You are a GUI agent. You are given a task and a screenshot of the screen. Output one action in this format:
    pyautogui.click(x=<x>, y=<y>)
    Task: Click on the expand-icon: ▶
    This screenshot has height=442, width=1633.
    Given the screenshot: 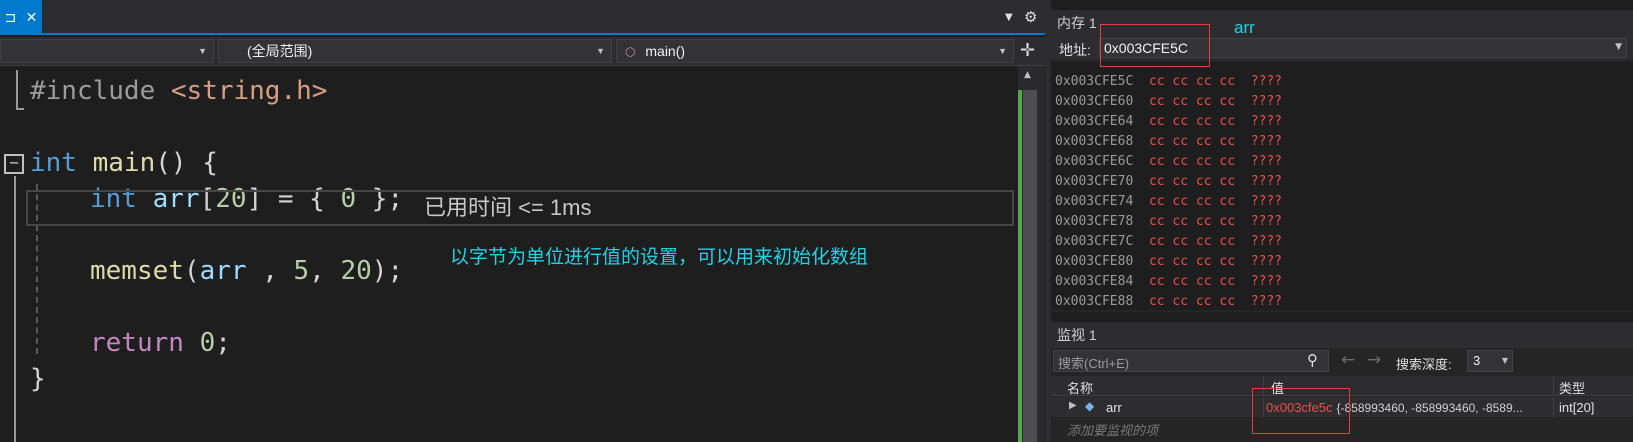 What is the action you would take?
    pyautogui.click(x=1073, y=405)
    